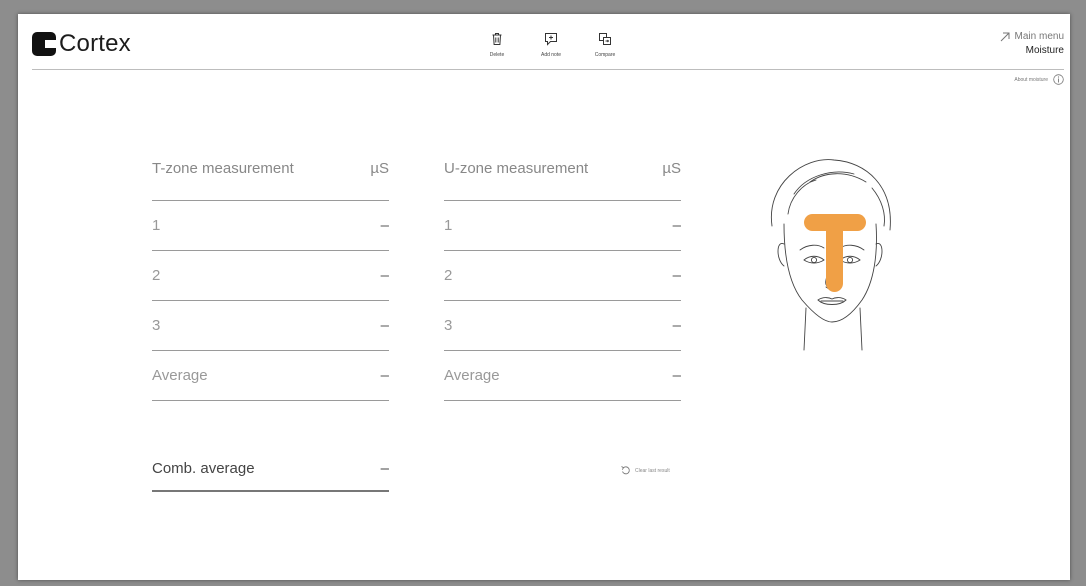  I want to click on compare-icon, so click(605, 39).